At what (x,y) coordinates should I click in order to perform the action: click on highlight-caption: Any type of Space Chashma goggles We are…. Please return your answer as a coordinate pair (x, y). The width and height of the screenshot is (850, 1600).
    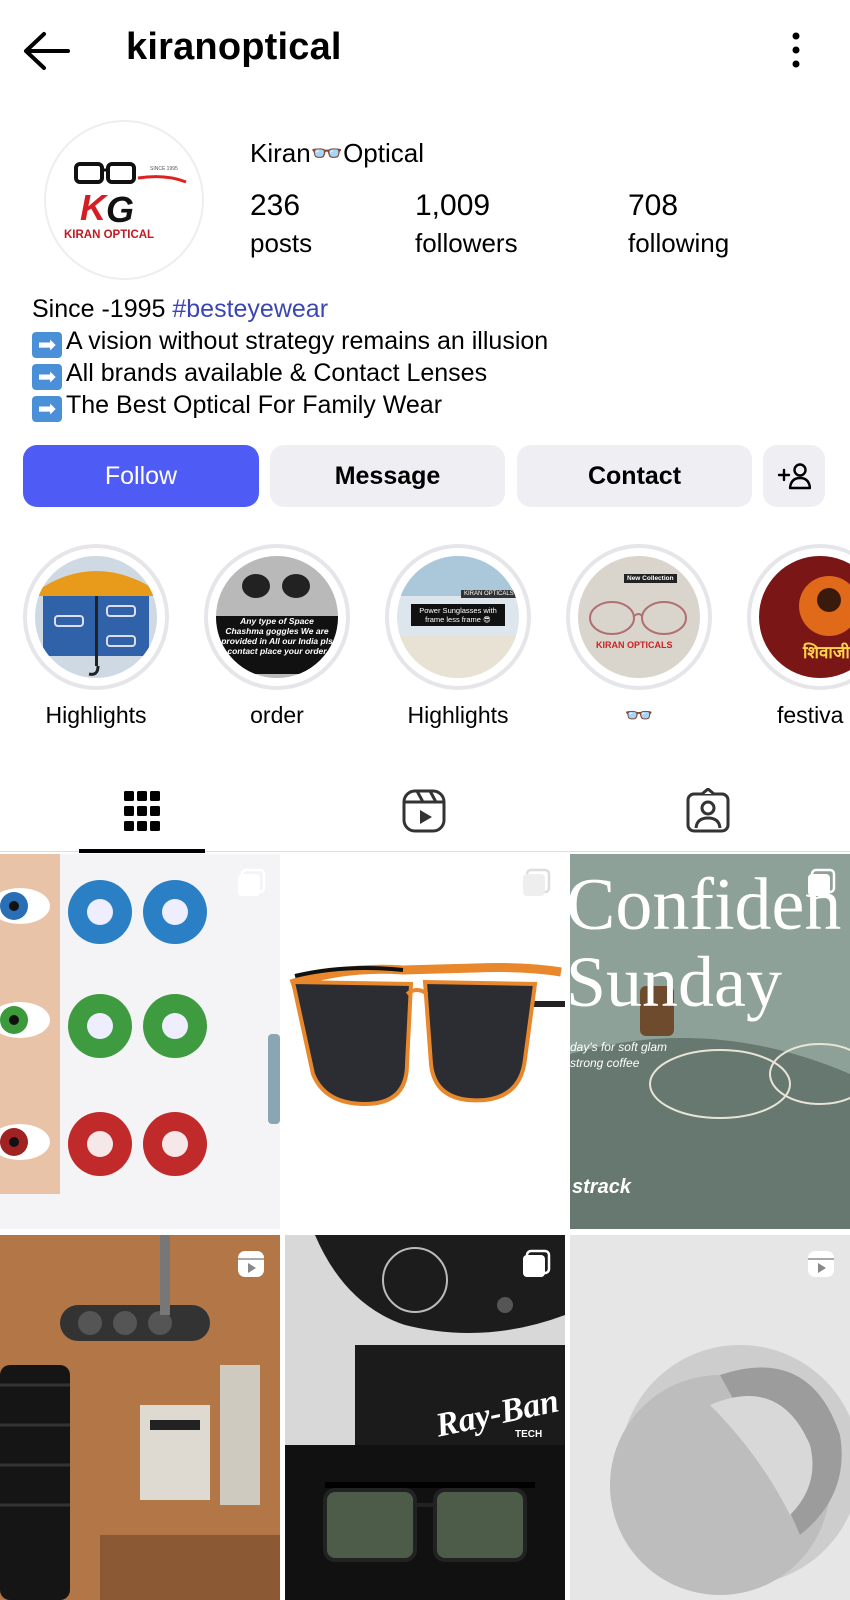
    Looking at the image, I should click on (277, 636).